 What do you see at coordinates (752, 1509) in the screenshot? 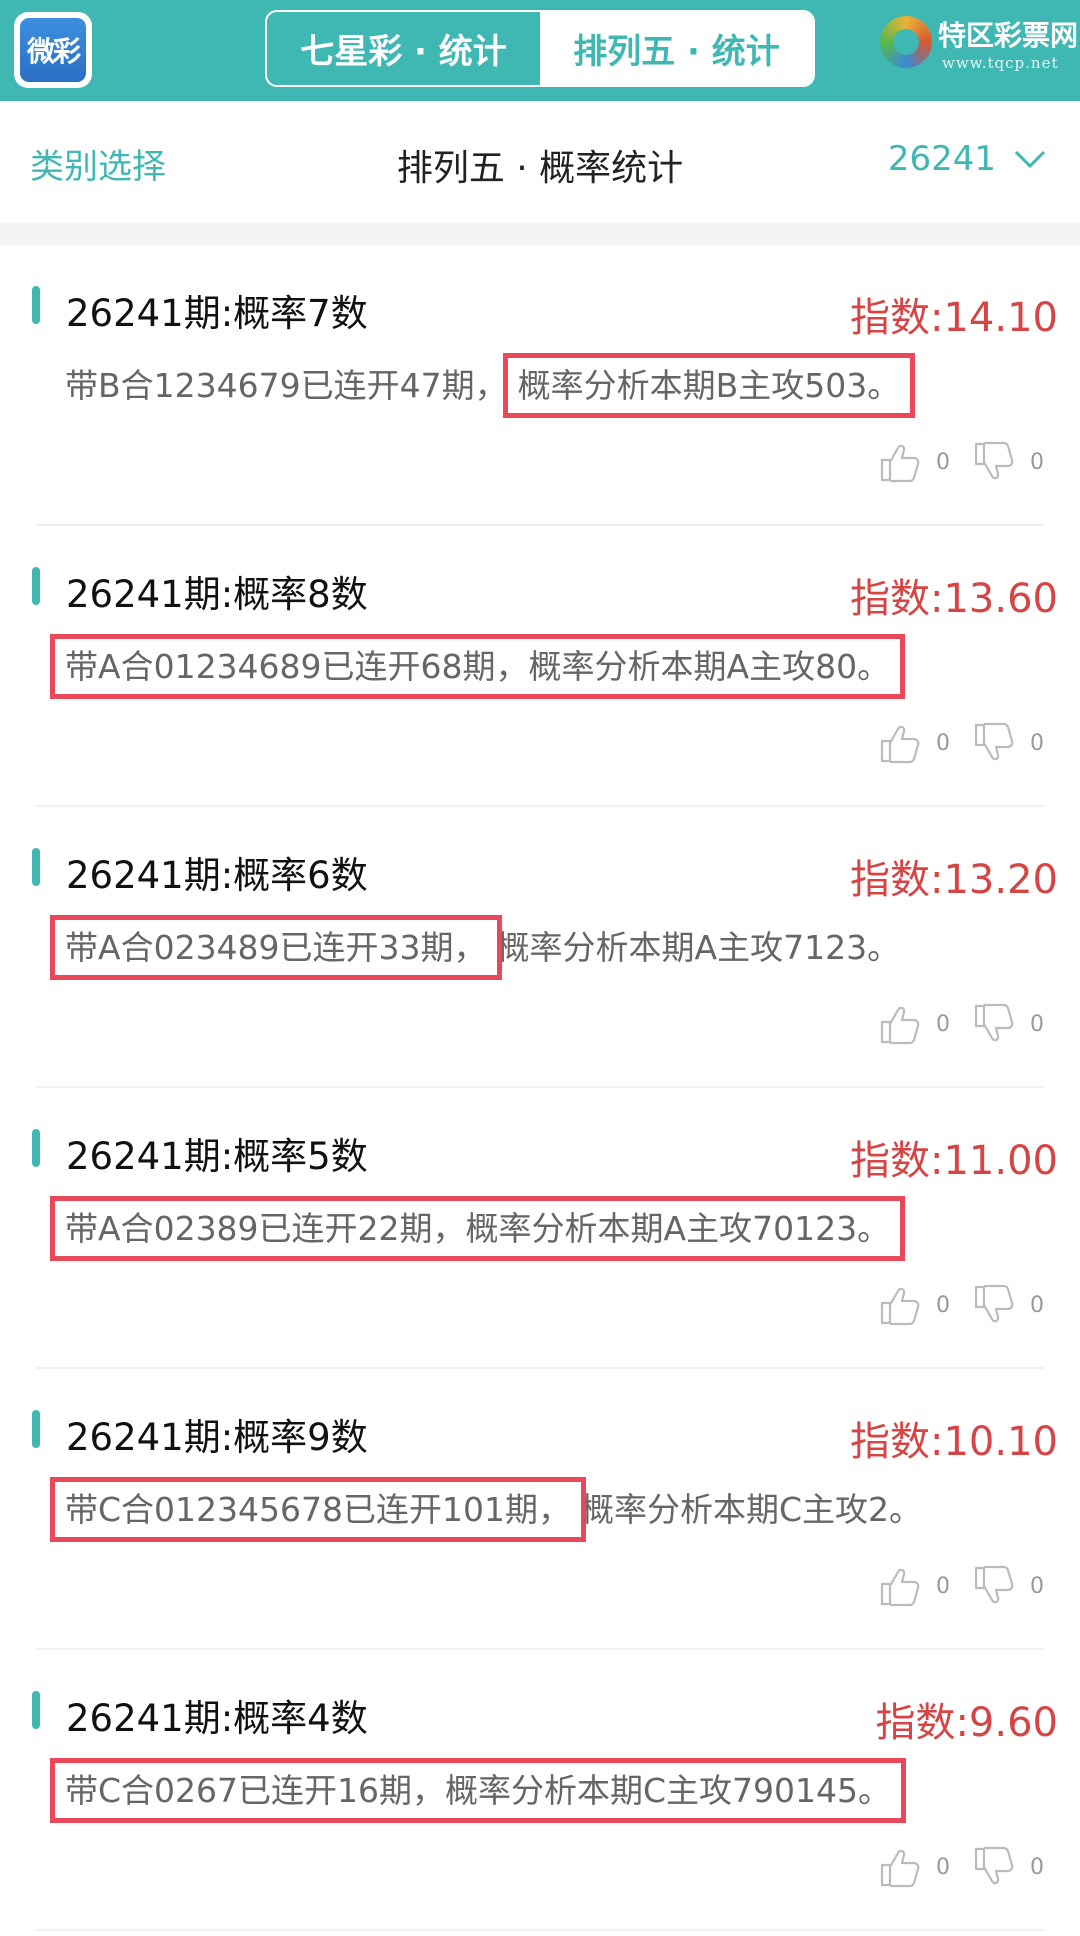
I see `card-desc-plain: 概率分析本期C主攻2。` at bounding box center [752, 1509].